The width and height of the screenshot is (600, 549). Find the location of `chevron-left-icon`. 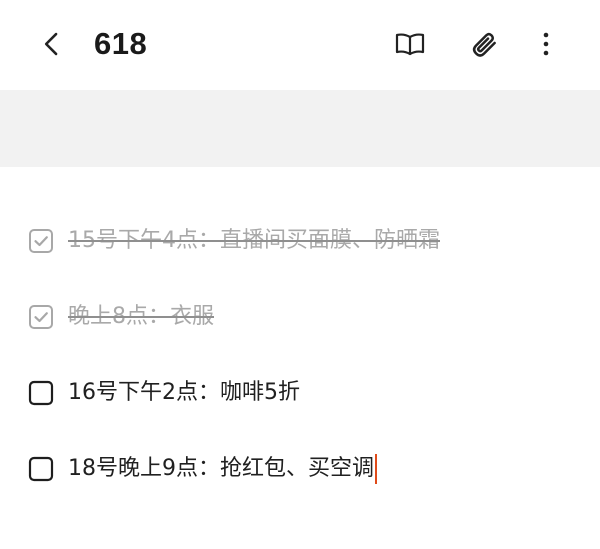

chevron-left-icon is located at coordinates (51, 44).